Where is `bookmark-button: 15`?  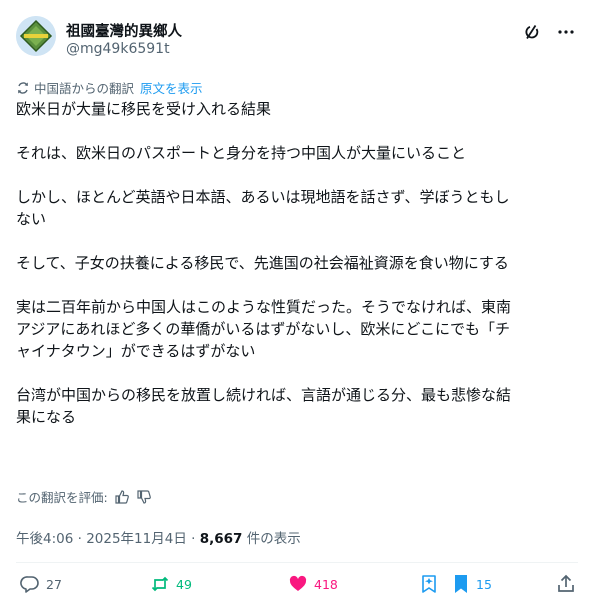 bookmark-button: 15 is located at coordinates (472, 584).